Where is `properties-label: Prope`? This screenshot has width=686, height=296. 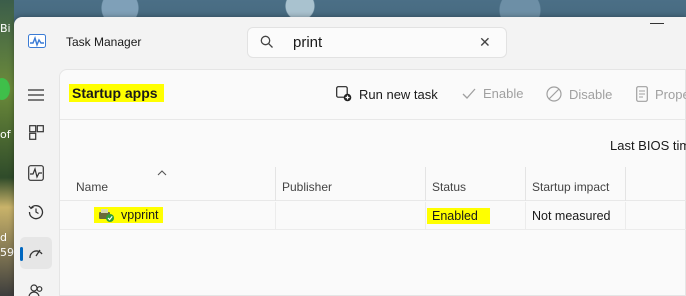
properties-label: Prope is located at coordinates (670, 94).